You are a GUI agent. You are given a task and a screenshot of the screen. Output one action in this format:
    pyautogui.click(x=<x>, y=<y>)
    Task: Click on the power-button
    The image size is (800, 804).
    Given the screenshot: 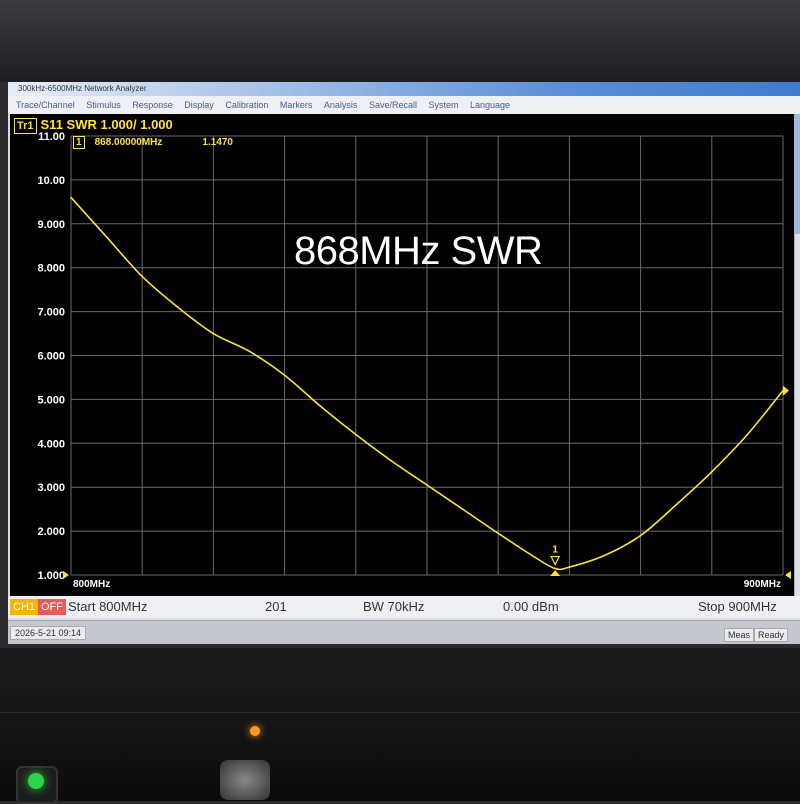 What is the action you would take?
    pyautogui.click(x=37, y=785)
    